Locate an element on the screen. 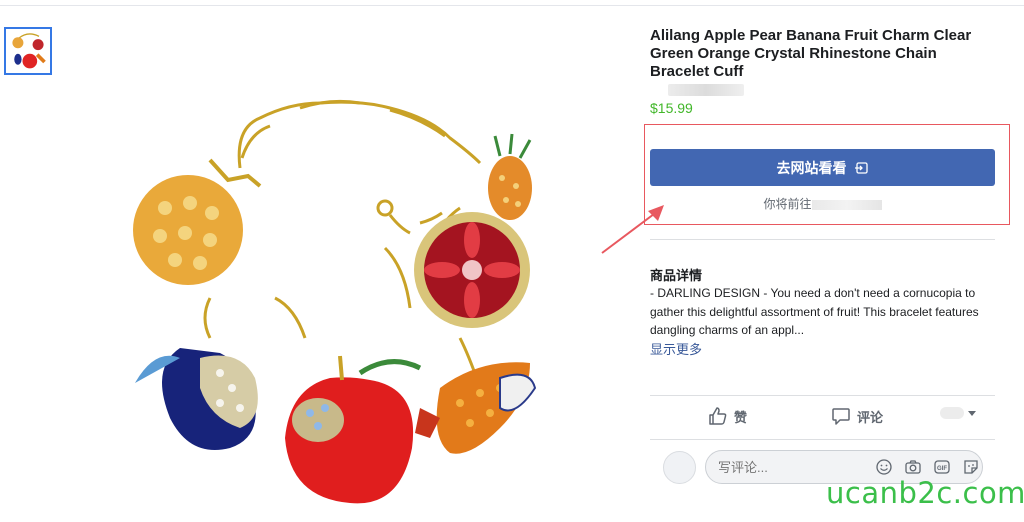 This screenshot has width=1024, height=522. svg-text: GIF is located at coordinates (942, 469).